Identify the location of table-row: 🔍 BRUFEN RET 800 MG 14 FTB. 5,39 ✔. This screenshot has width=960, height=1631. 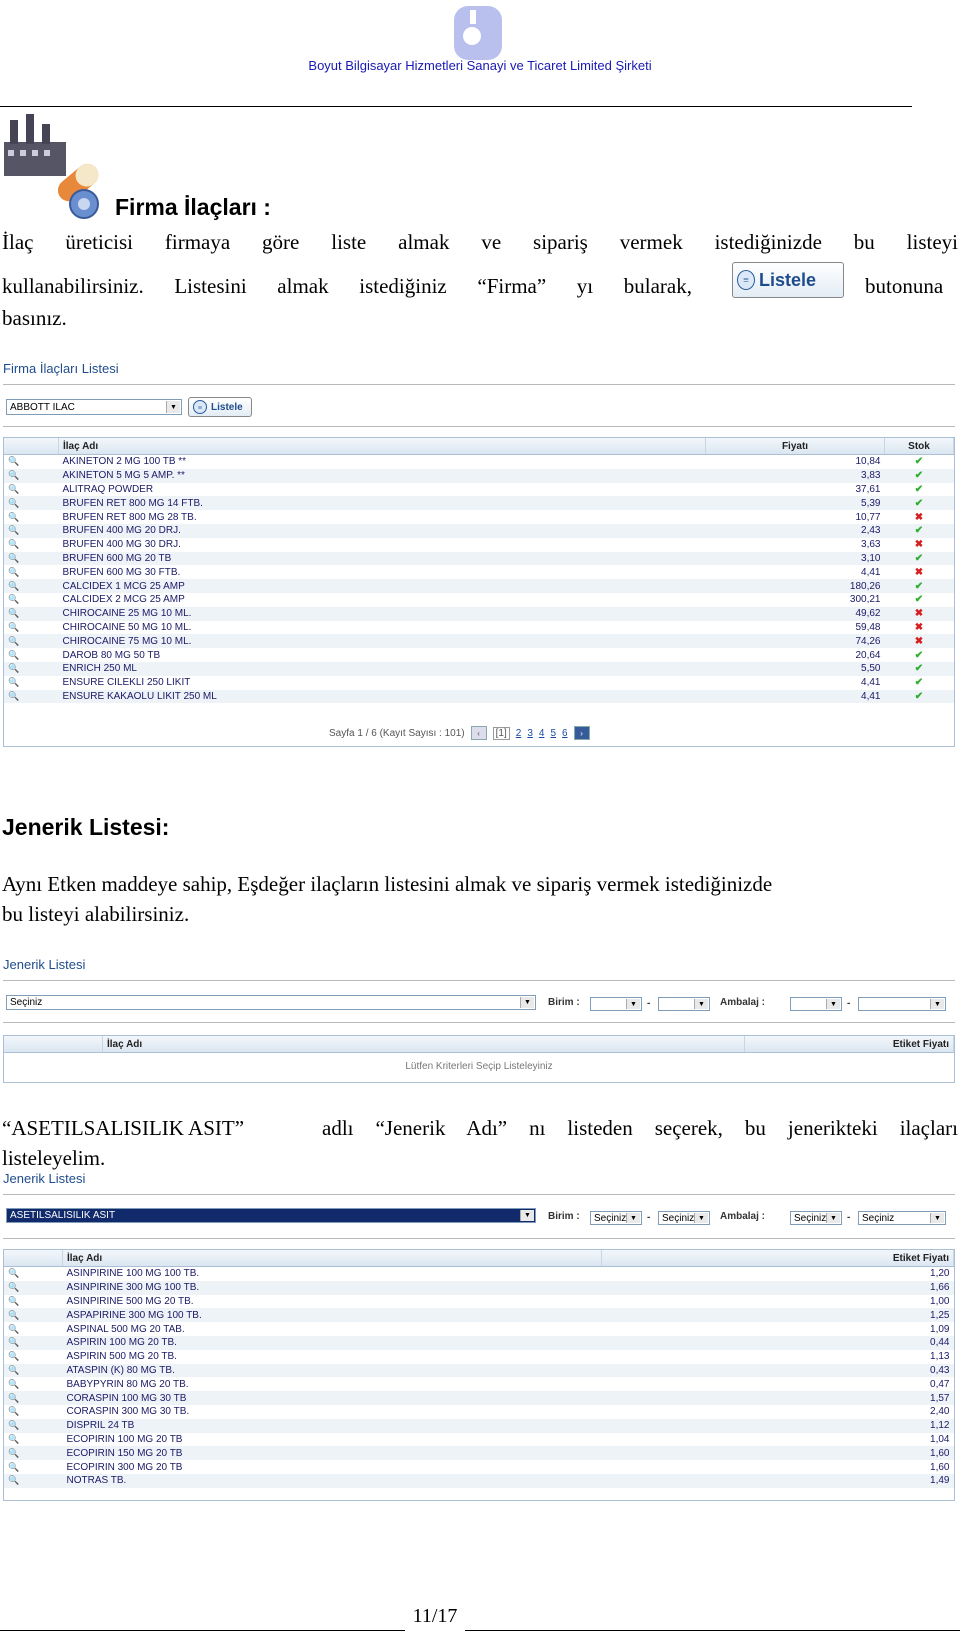
(479, 503).